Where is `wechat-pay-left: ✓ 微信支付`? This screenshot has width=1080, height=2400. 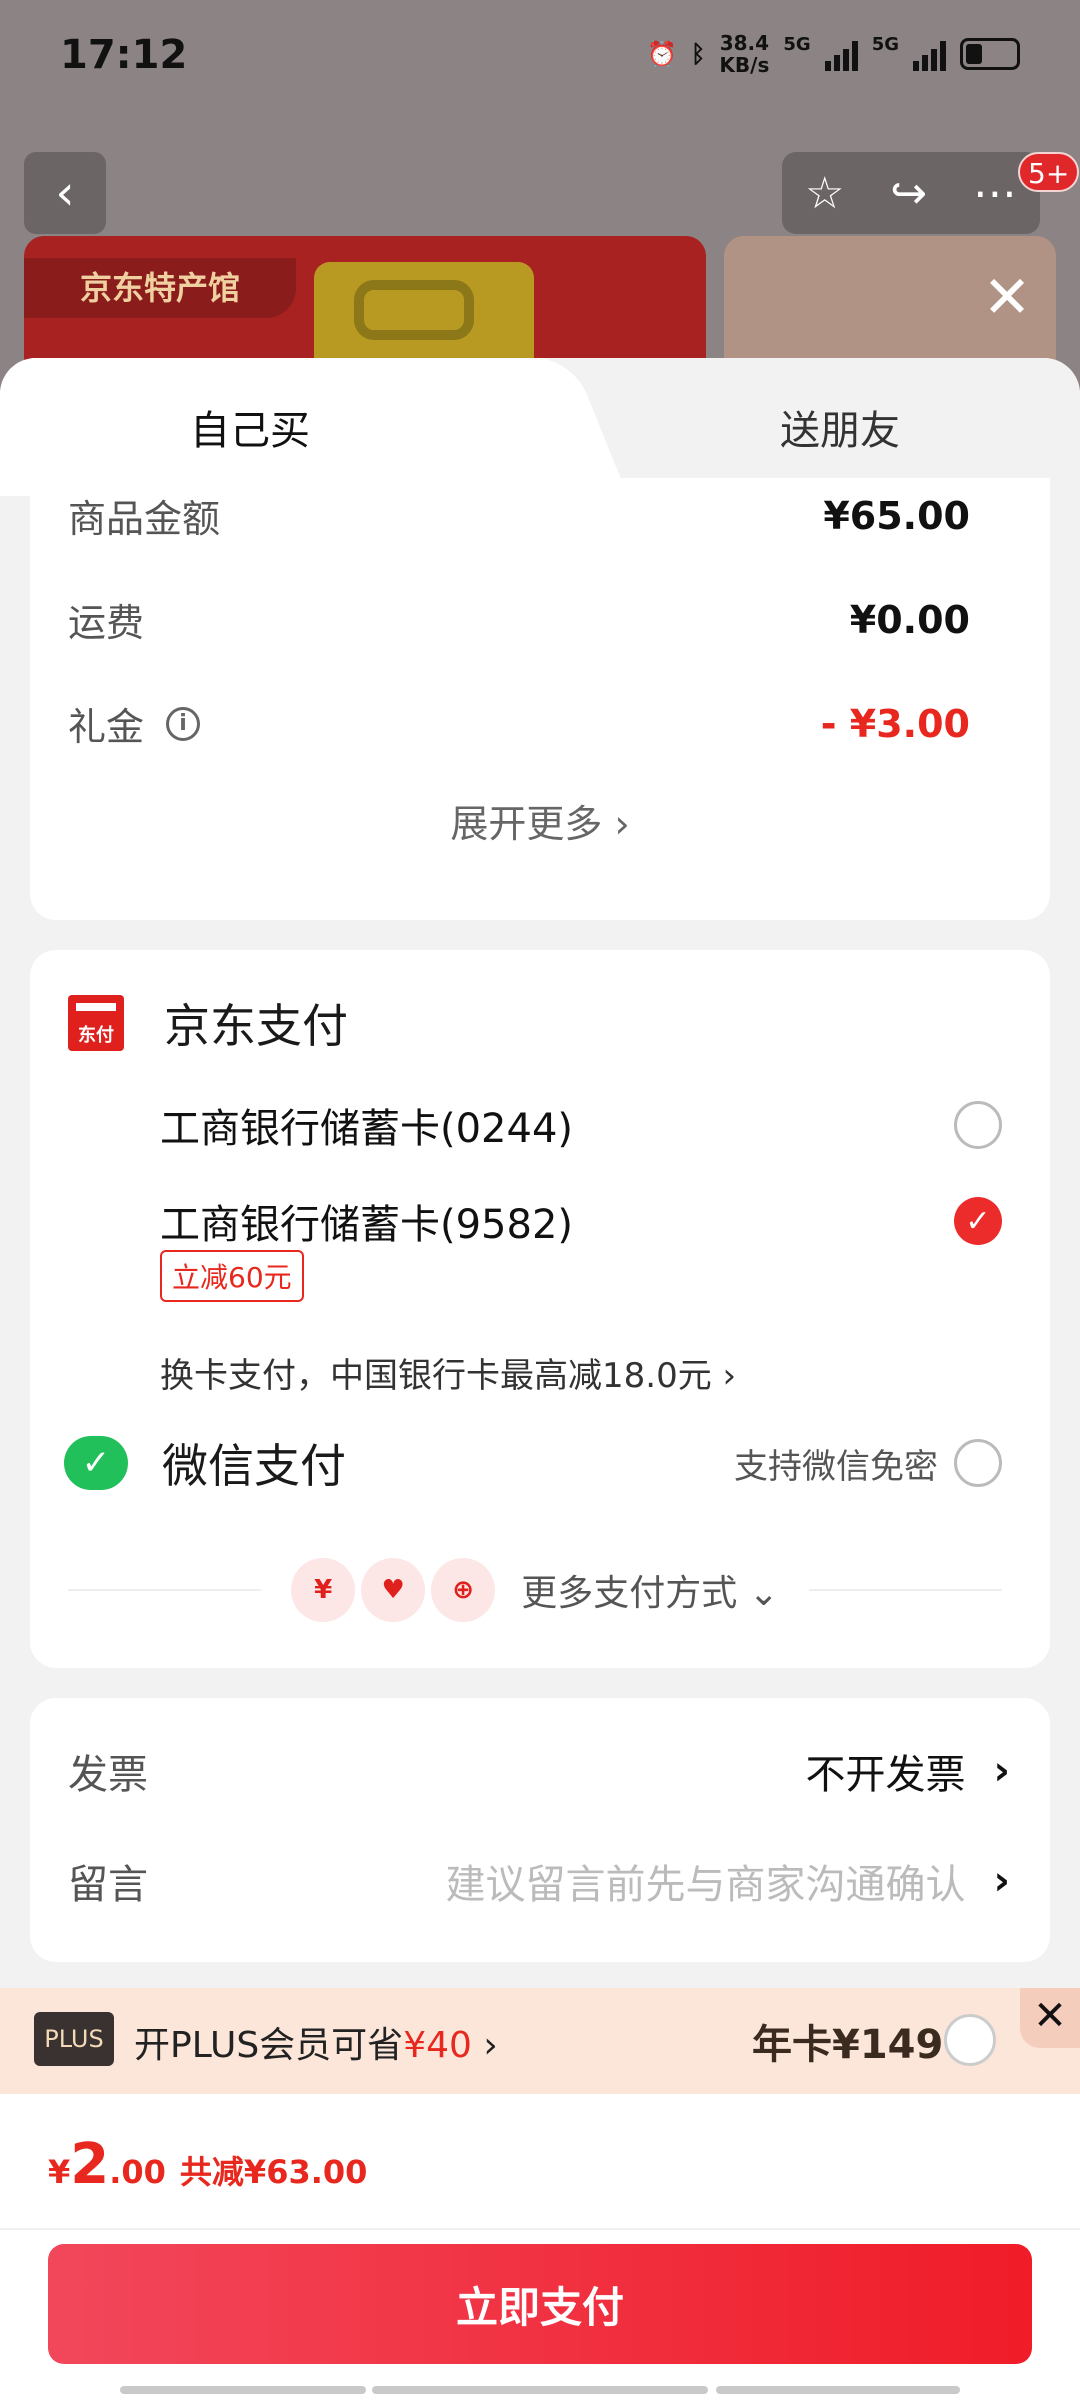 wechat-pay-left: ✓ 微信支付 is located at coordinates (205, 1463).